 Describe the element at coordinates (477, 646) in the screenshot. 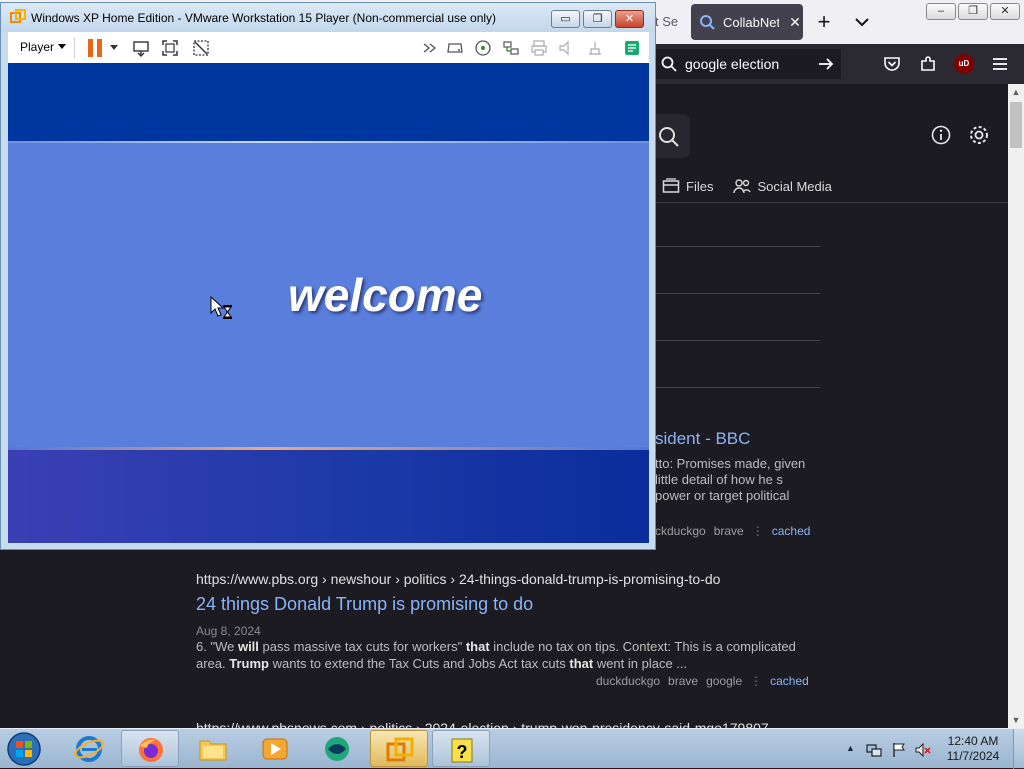

I see `snippet-keyword: that` at that location.